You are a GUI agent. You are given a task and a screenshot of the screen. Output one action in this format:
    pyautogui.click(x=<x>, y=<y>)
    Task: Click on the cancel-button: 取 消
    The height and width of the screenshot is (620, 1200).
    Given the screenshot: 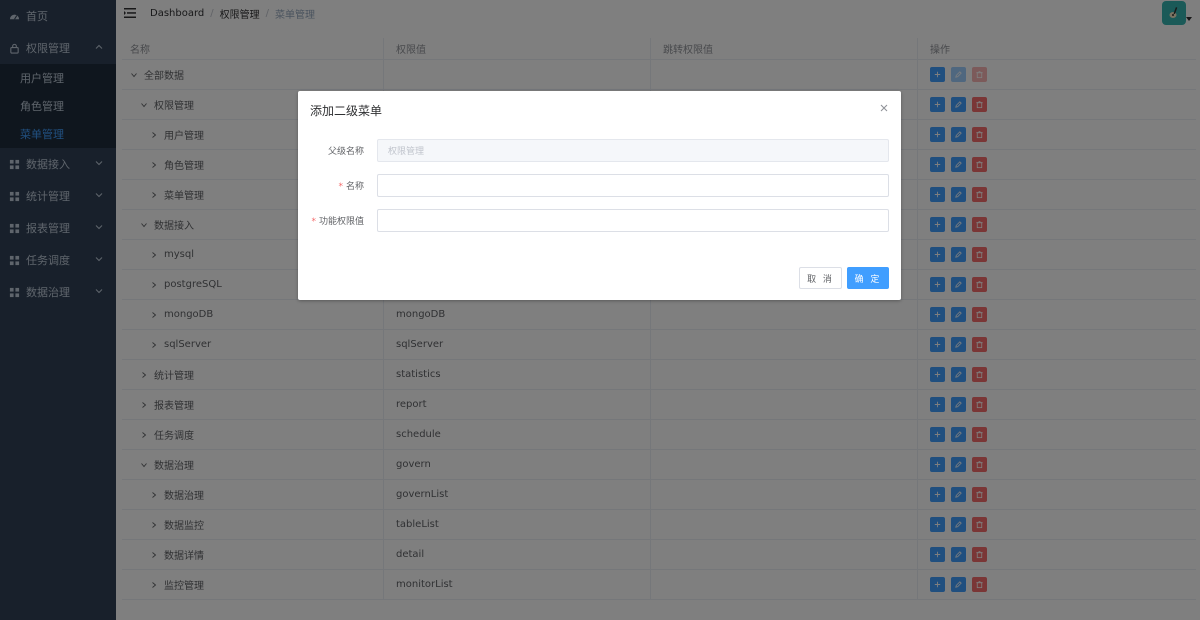 What is the action you would take?
    pyautogui.click(x=820, y=278)
    